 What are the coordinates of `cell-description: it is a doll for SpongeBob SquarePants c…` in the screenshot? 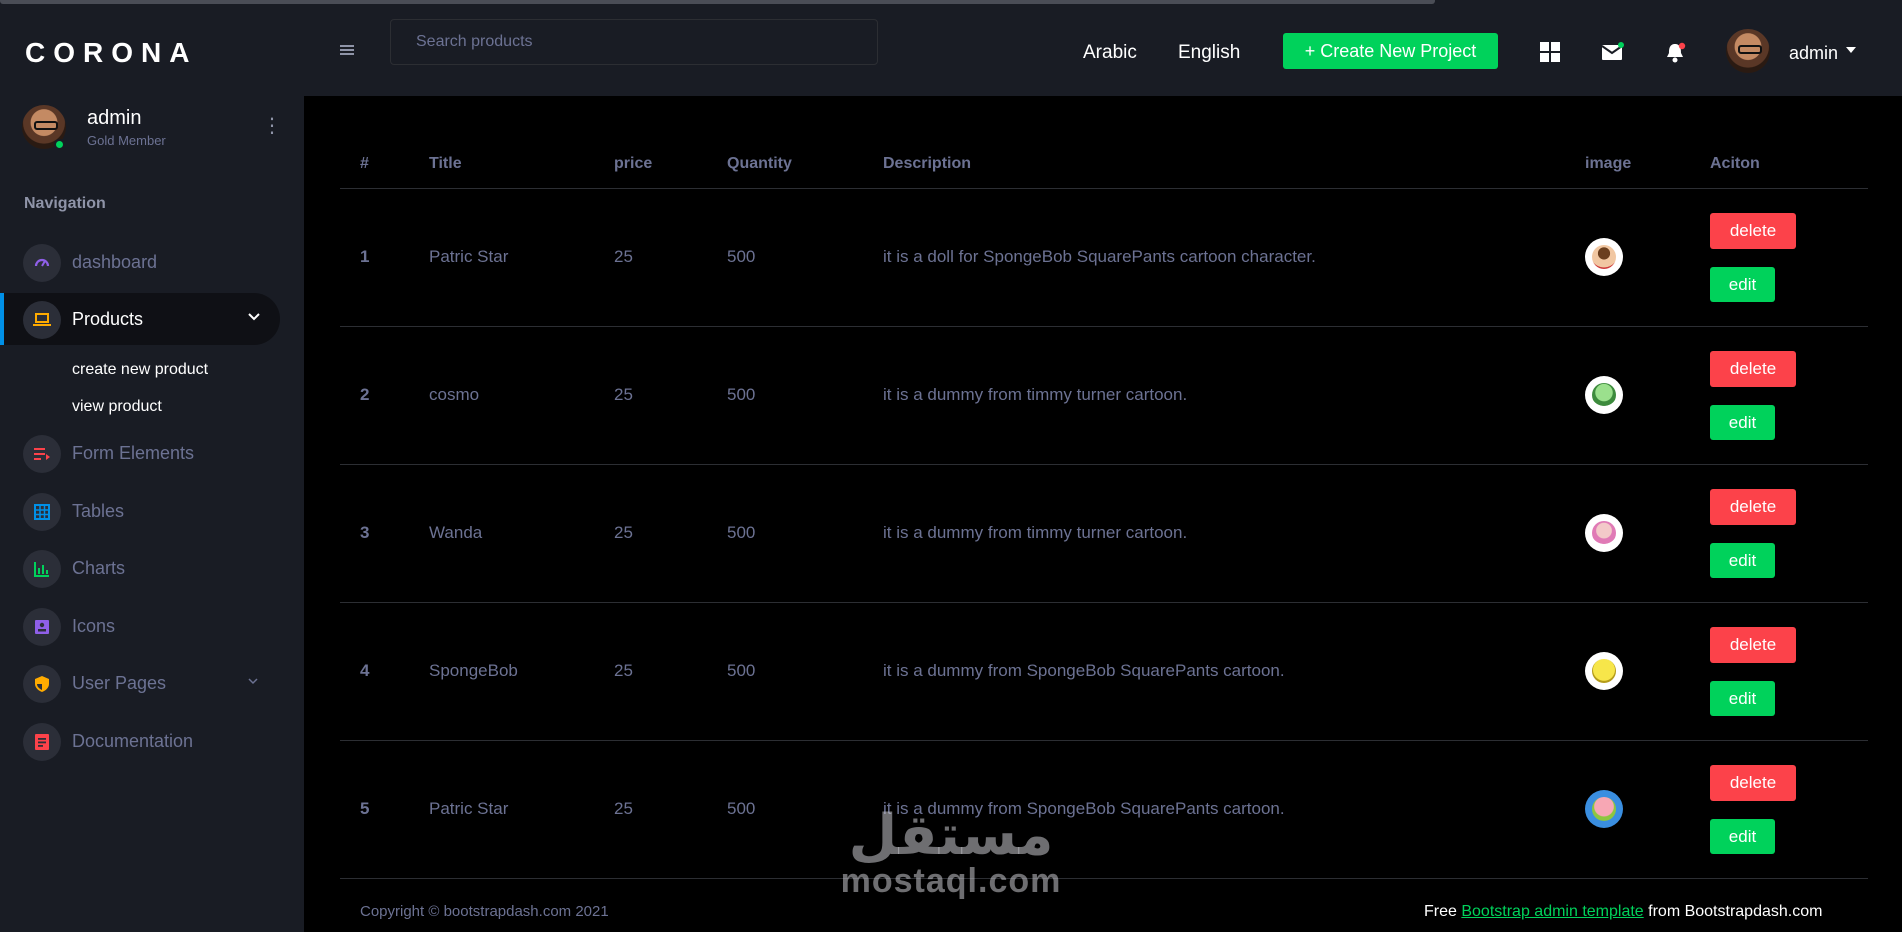 It's located at (1214, 257).